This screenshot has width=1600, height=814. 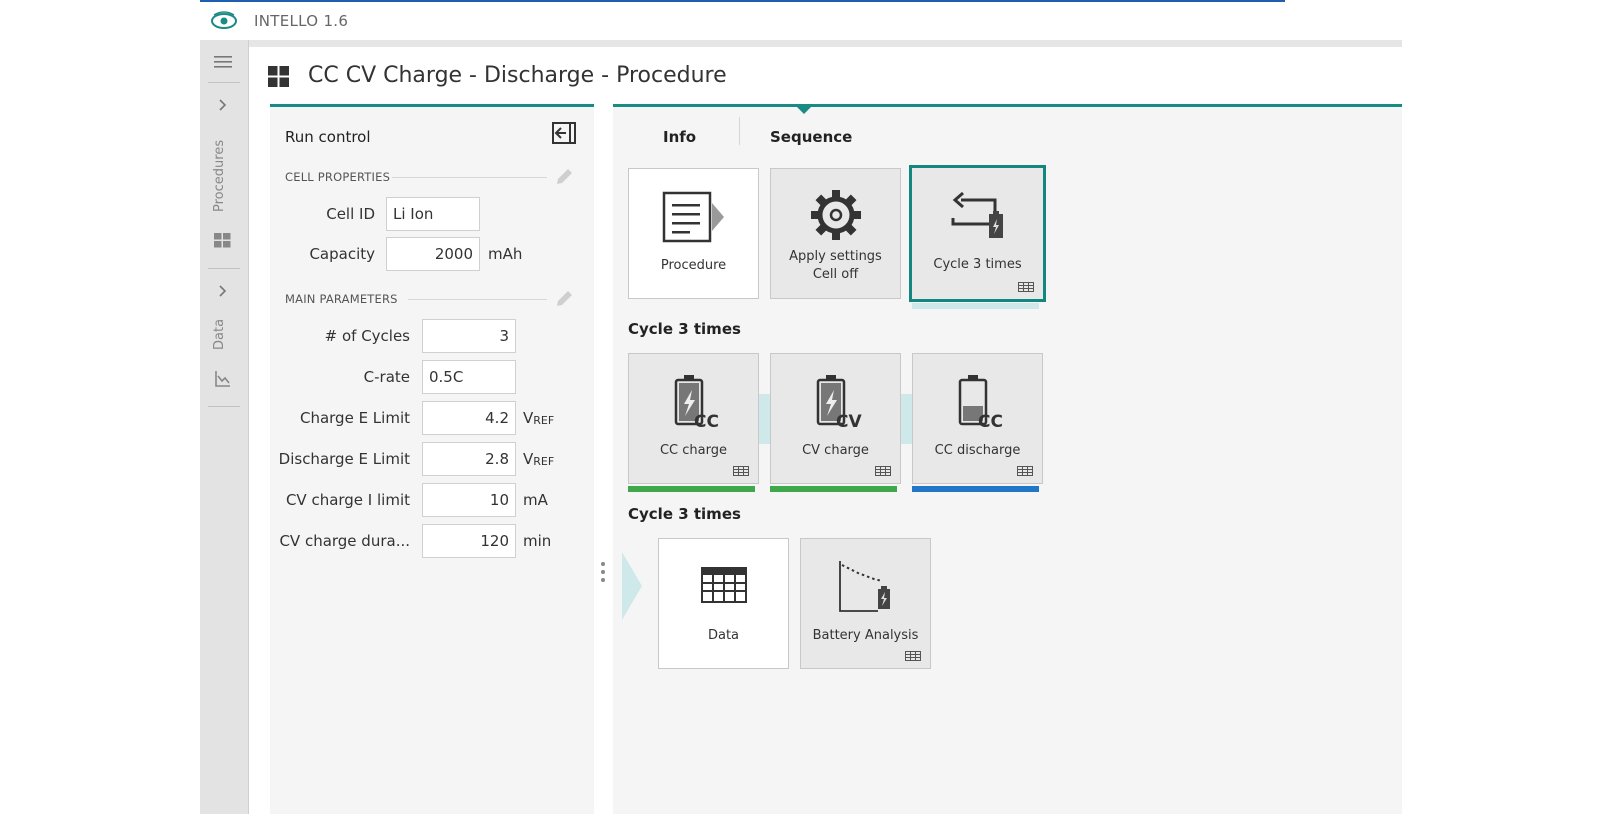 I want to click on tile-label: Battery Analysis, so click(x=865, y=635).